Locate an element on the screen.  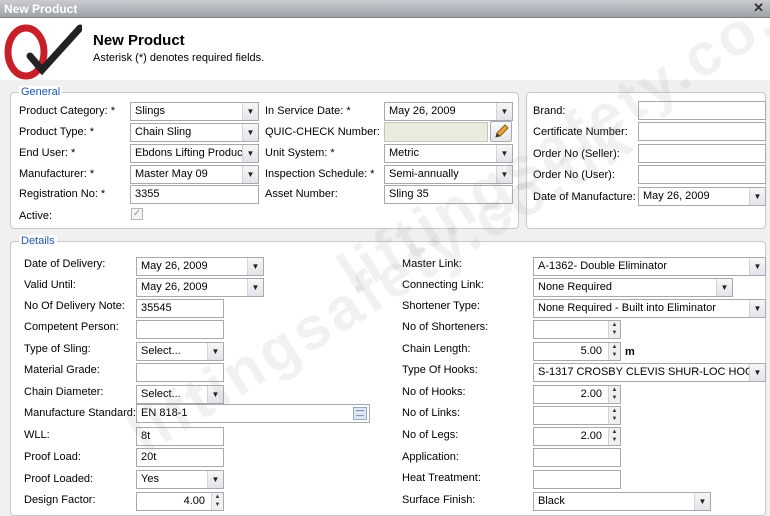
product-type-select: Chain Sling ▼ is located at coordinates (194, 132).